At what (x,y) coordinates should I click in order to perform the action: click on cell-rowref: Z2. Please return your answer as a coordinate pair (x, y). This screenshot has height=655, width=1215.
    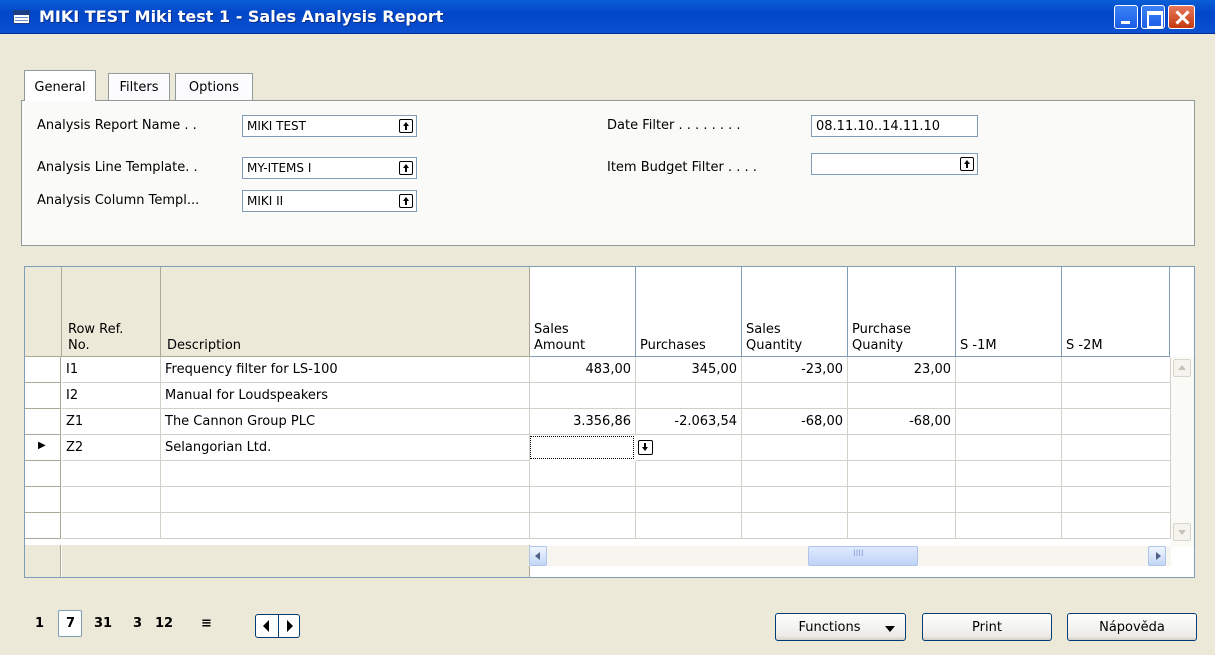
    Looking at the image, I should click on (111, 448).